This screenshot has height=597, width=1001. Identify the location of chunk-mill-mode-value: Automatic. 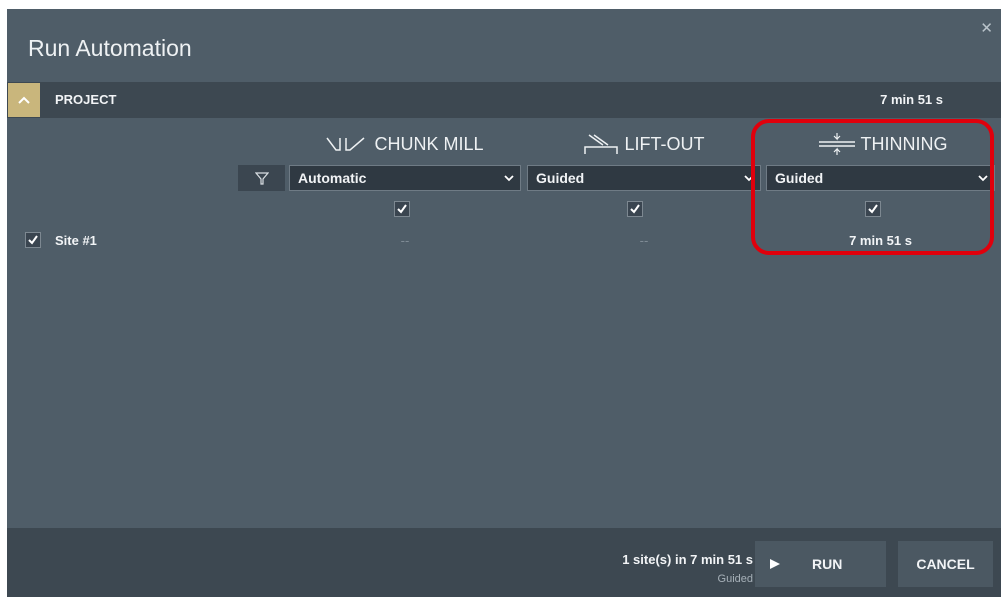
(332, 178).